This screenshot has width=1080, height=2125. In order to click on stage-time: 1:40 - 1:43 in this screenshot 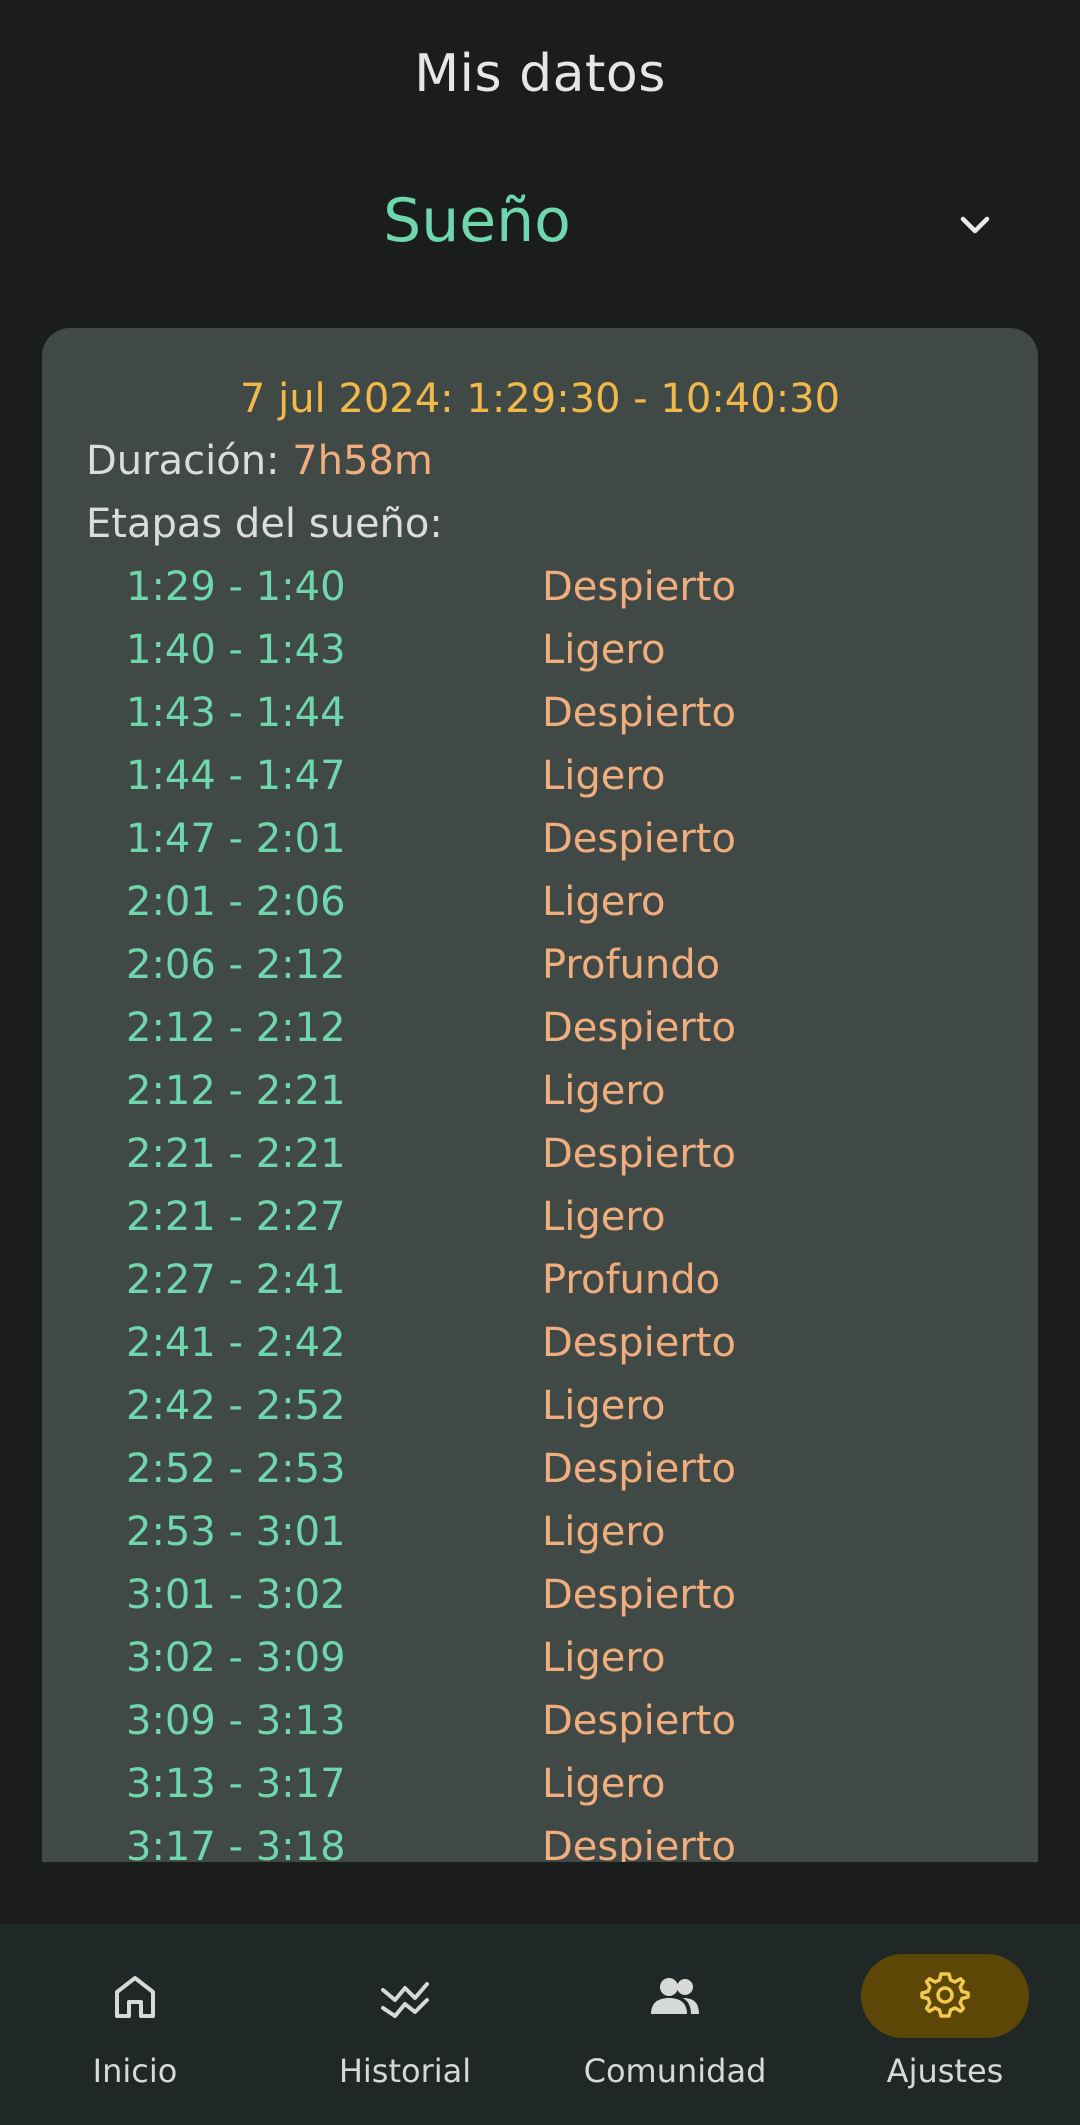, I will do `click(236, 650)`.